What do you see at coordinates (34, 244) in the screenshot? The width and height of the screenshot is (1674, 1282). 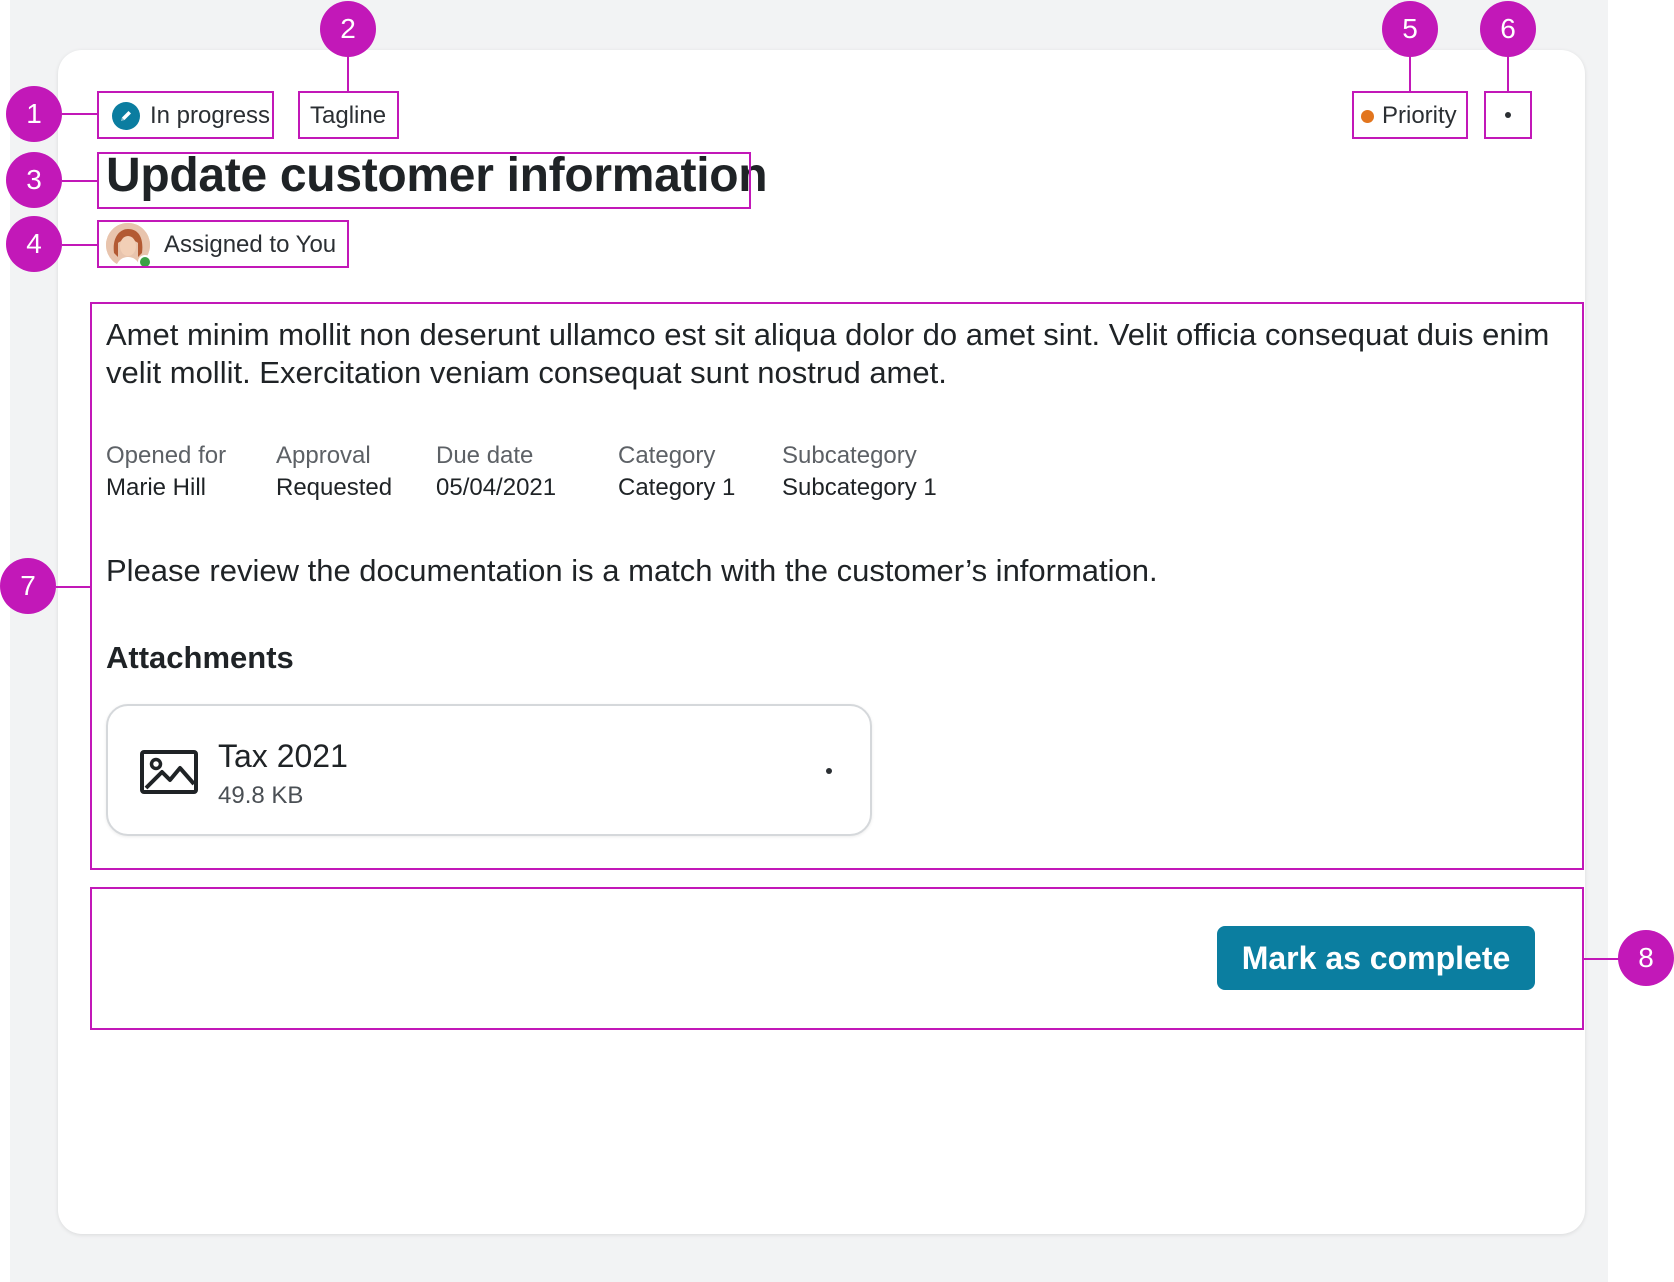 I see `annotation-marker-4: 4` at bounding box center [34, 244].